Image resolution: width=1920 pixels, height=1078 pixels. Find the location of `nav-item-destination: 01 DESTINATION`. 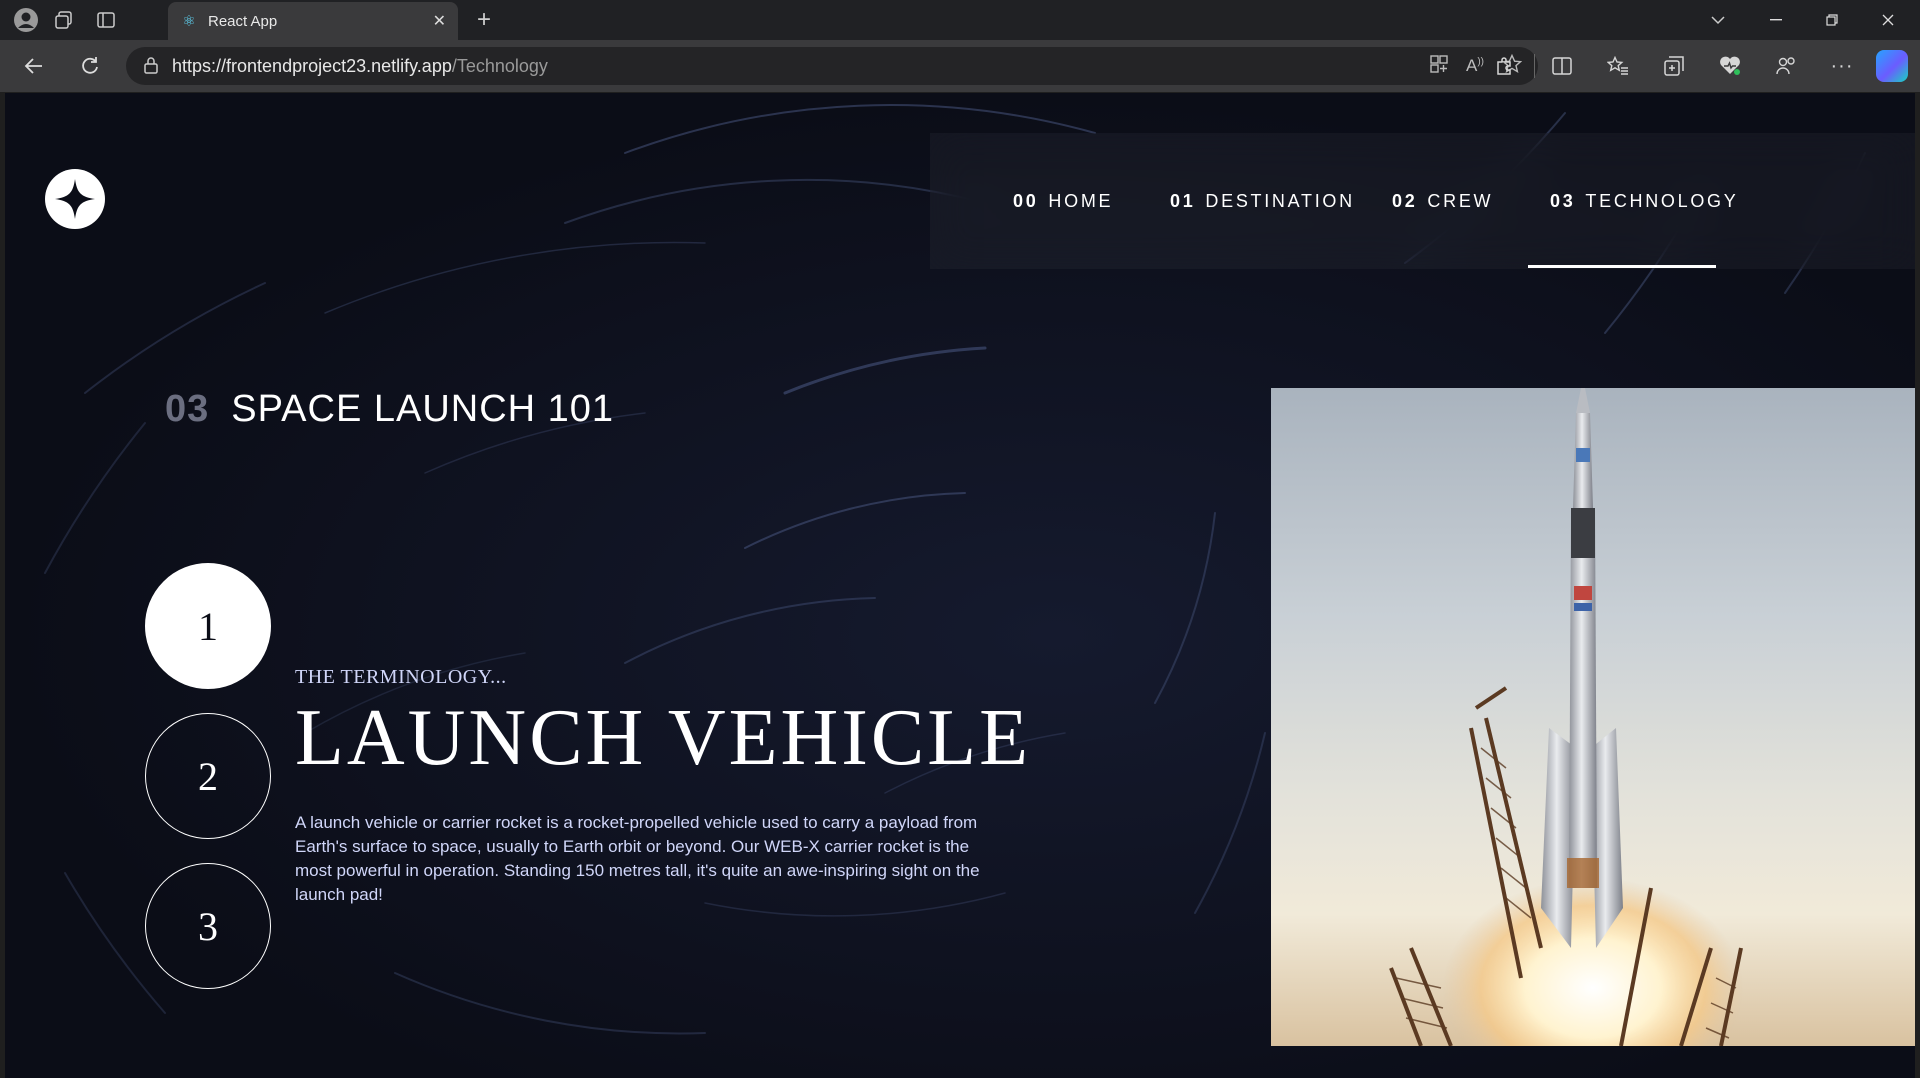

nav-item-destination: 01 DESTINATION is located at coordinates (1262, 201).